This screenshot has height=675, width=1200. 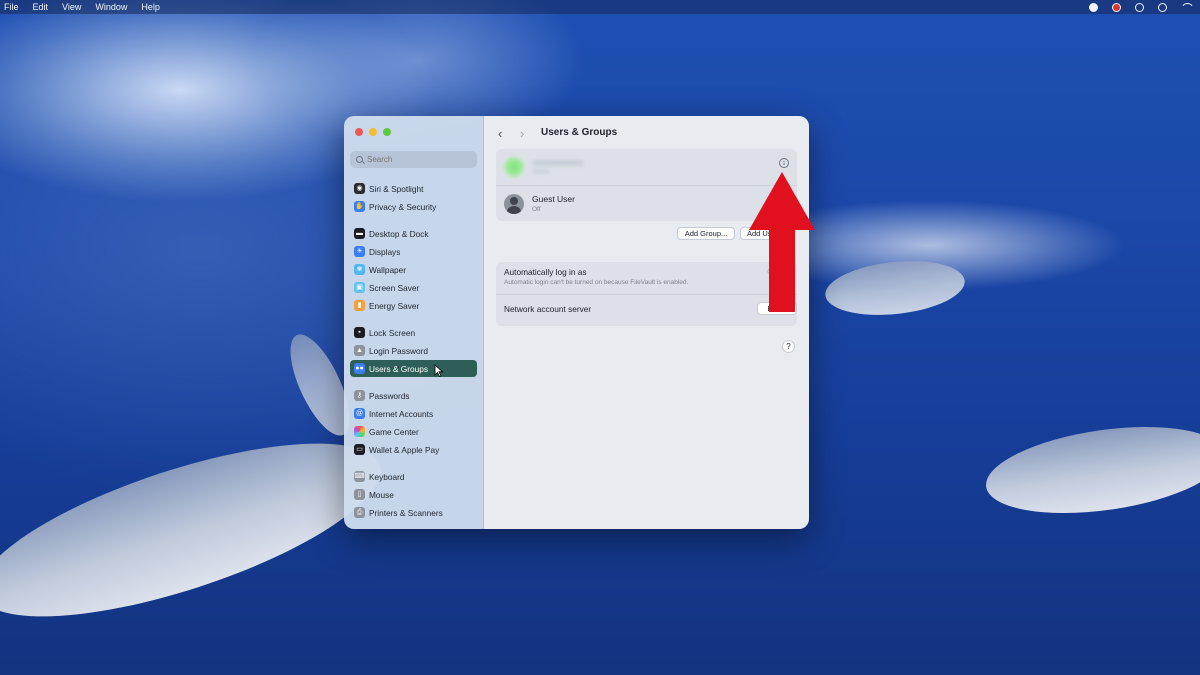 I want to click on sidebar-item-wallpaper: ❀ Wallpaper, so click(x=413, y=269).